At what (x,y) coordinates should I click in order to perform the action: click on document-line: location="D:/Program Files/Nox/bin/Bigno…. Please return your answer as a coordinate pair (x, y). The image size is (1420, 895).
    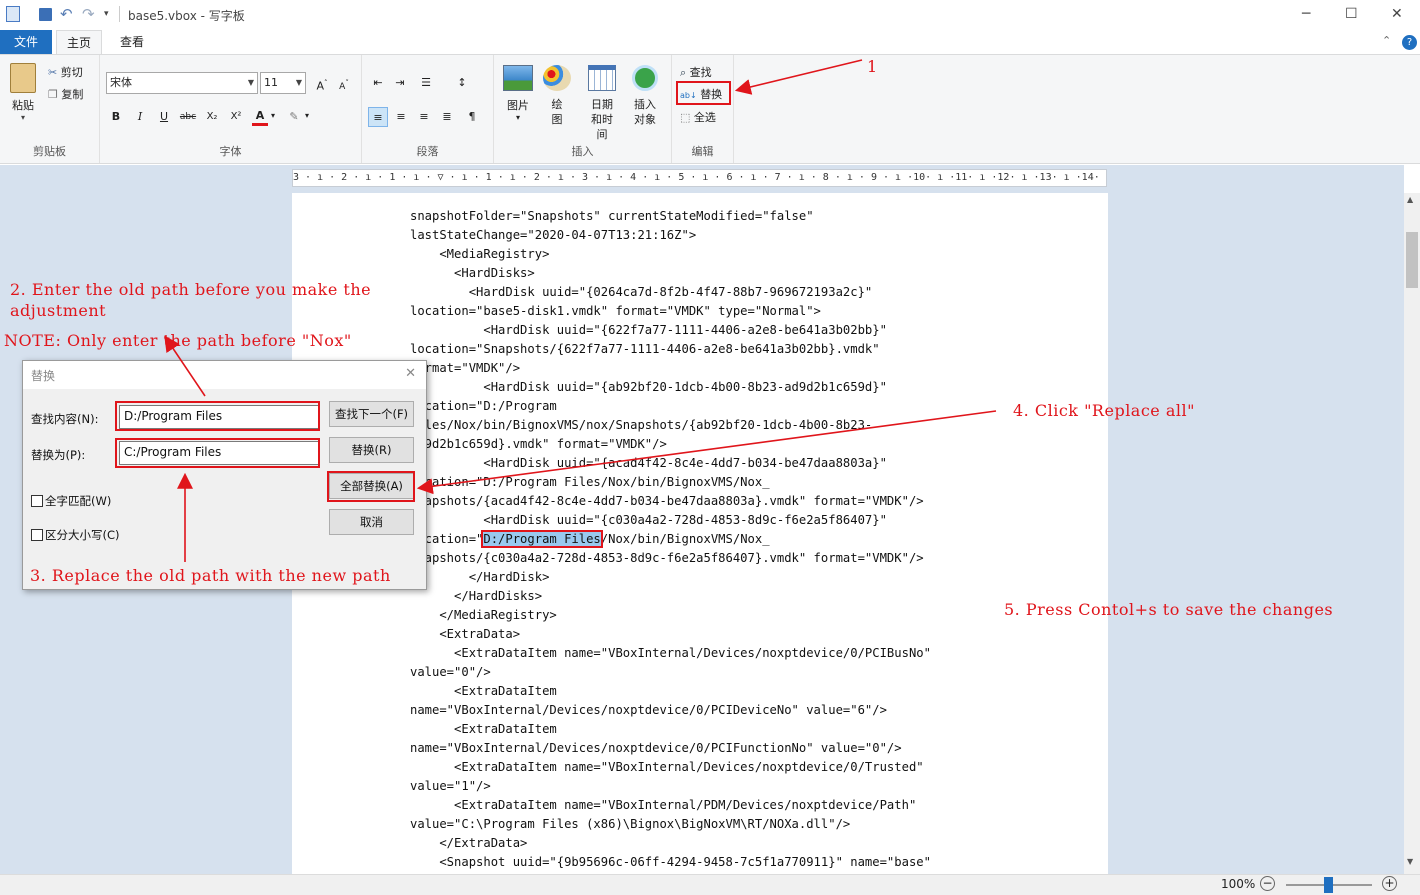
    Looking at the image, I should click on (590, 482).